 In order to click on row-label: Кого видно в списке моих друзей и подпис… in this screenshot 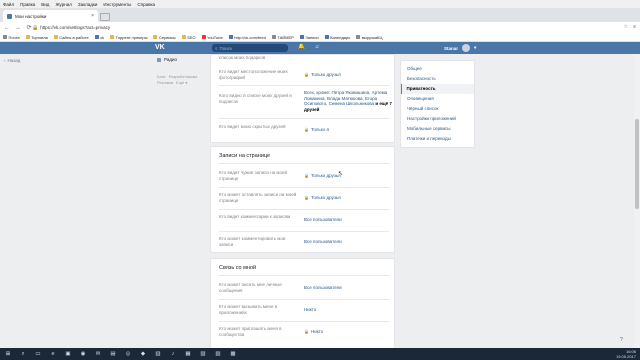, I will do `click(255, 98)`.